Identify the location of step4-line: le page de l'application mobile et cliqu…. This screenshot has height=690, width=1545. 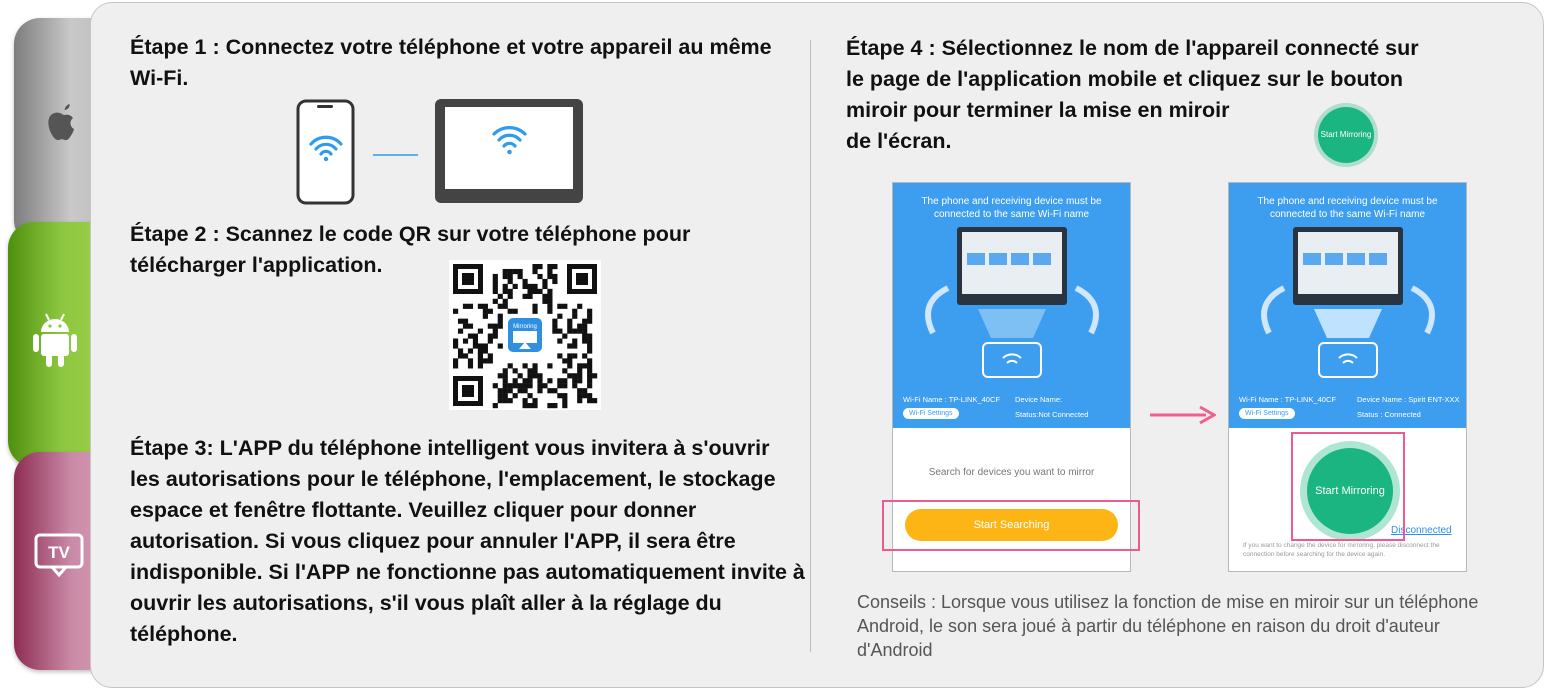
(1125, 79).